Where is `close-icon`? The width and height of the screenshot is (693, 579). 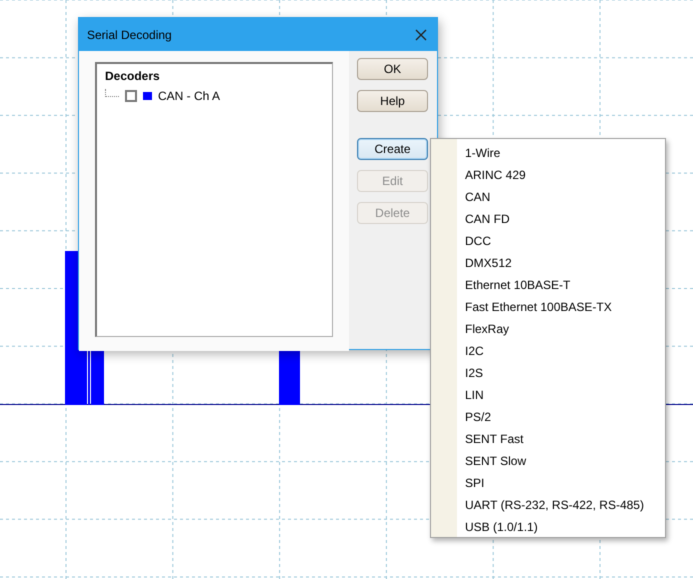 close-icon is located at coordinates (421, 34).